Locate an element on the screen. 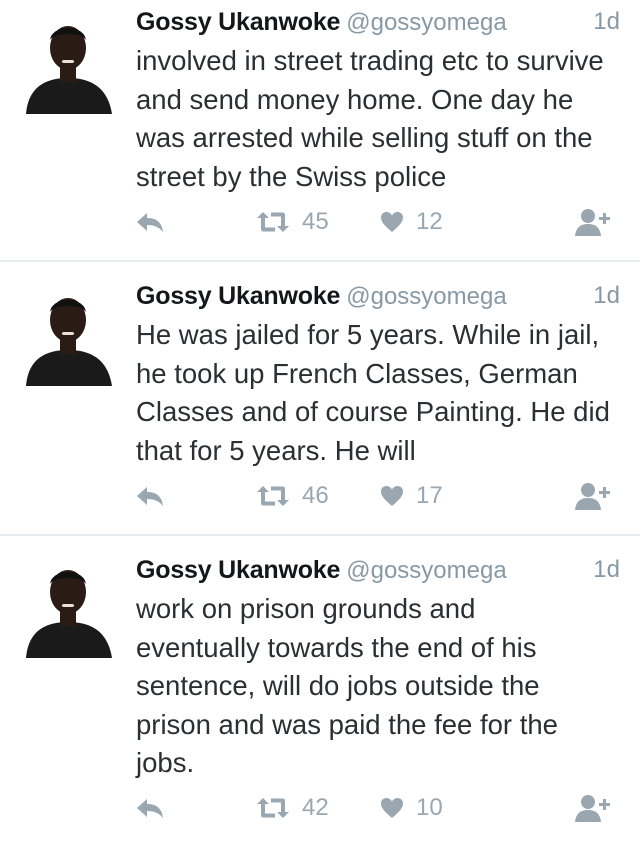 The image size is (640, 844). tweet-text-line: eventually towards the end of his is located at coordinates (336, 647).